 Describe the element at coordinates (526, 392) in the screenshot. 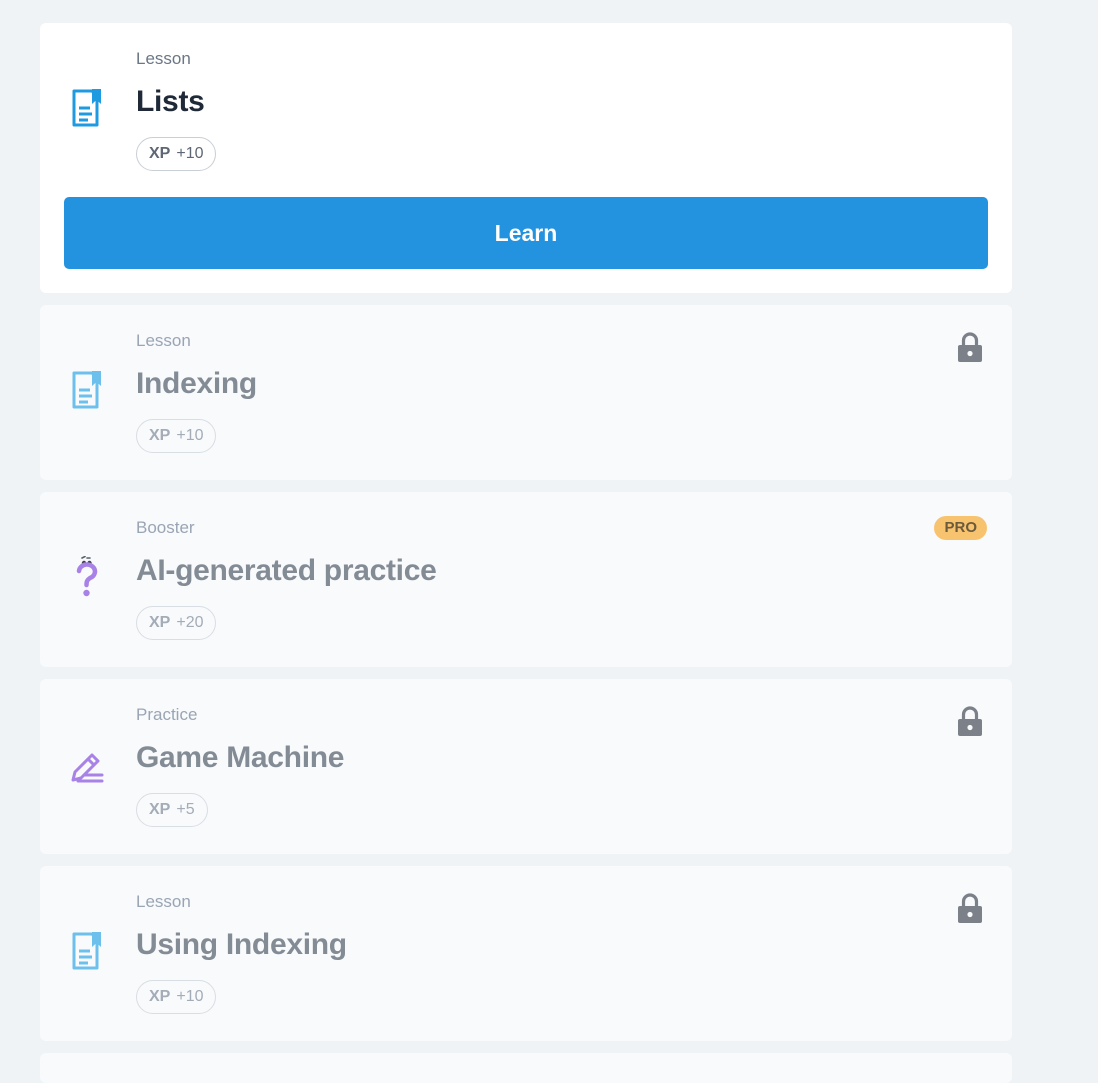

I see `lesson-card-indexing: Lesson Indexing XP +10` at that location.